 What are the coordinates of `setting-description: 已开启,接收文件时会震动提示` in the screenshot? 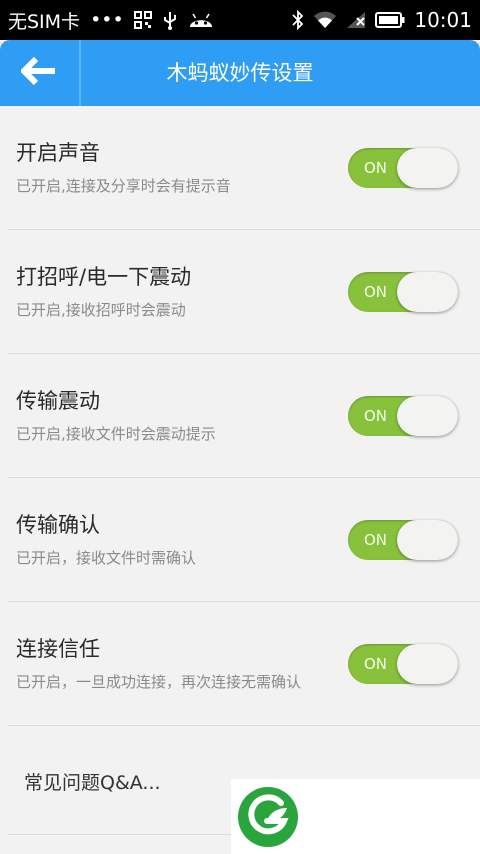 It's located at (116, 434).